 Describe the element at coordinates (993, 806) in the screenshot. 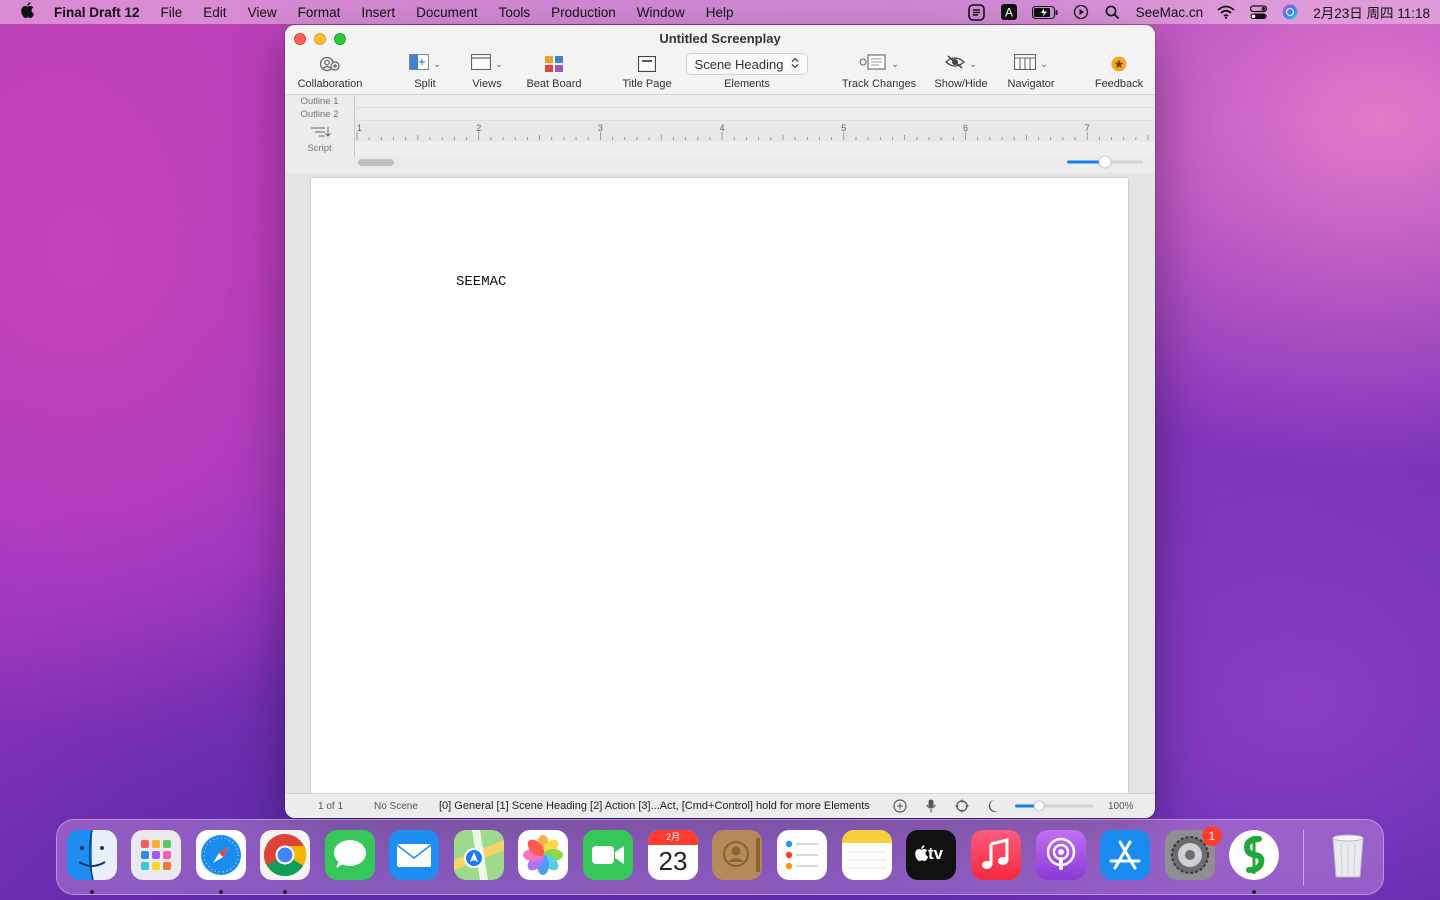

I see `night-mode-icon` at that location.